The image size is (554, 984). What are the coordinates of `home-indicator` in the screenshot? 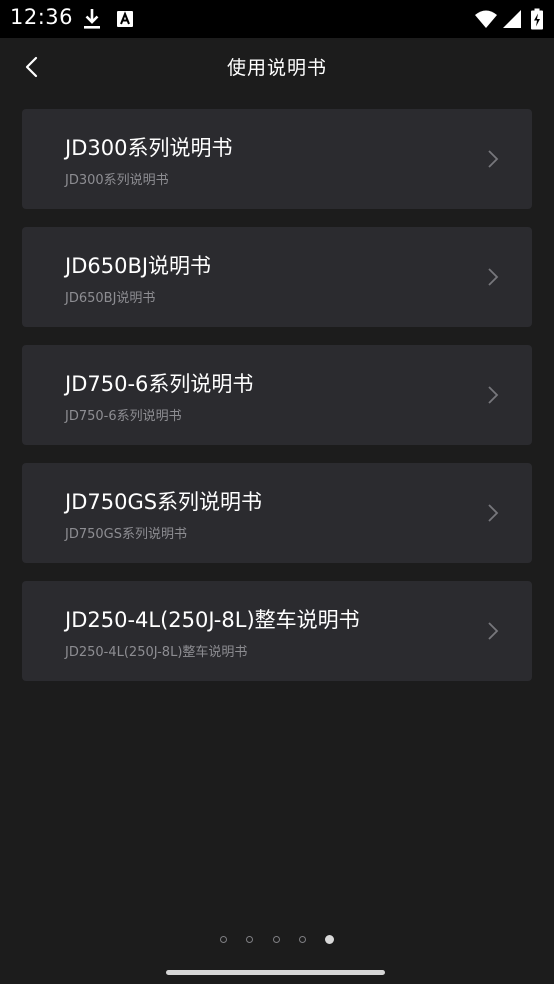 It's located at (275, 972).